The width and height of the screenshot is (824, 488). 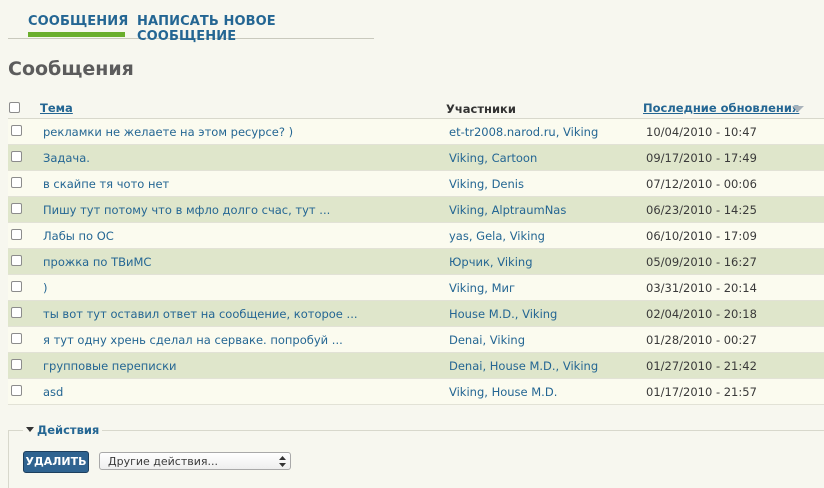 I want to click on message-participants: Viking, AlptraumNas, so click(x=507, y=210).